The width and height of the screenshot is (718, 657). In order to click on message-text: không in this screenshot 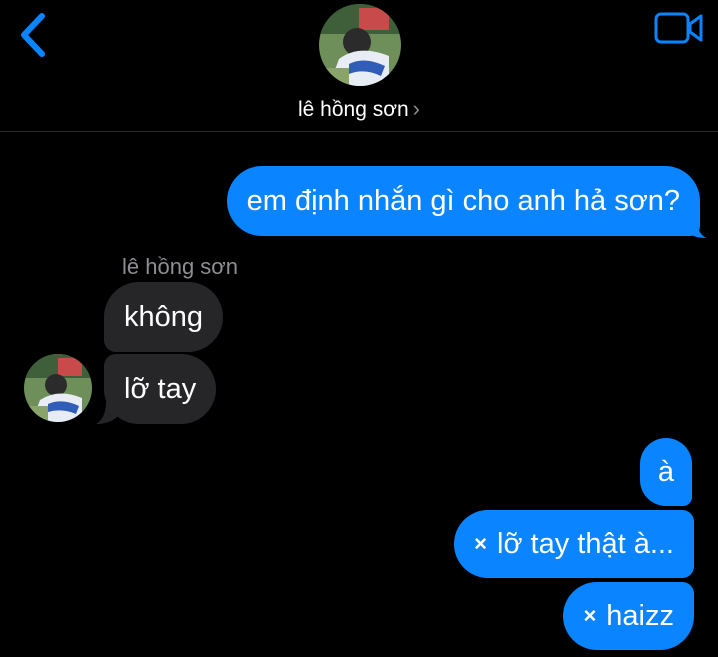, I will do `click(164, 317)`.